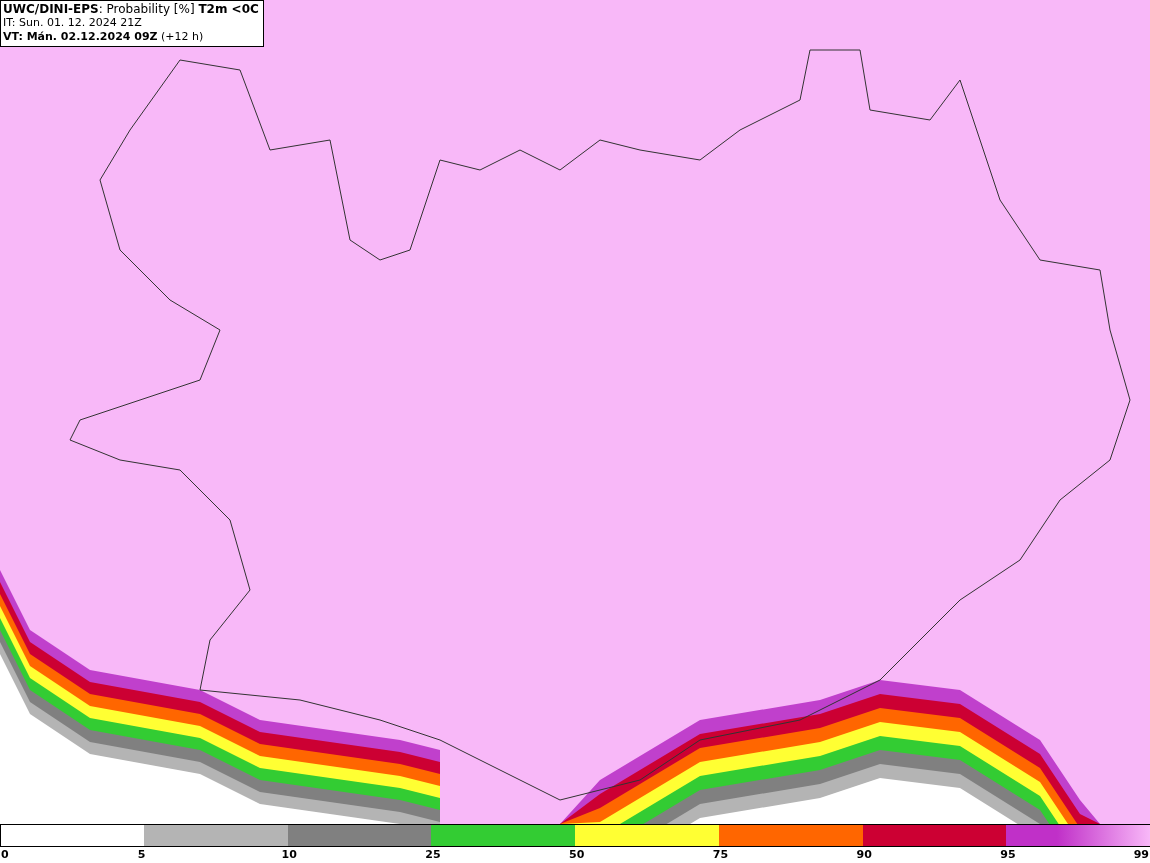 The width and height of the screenshot is (1150, 863). I want to click on initial-time: IT: Sun. 01. 12. 2024 21Z, so click(73, 23).